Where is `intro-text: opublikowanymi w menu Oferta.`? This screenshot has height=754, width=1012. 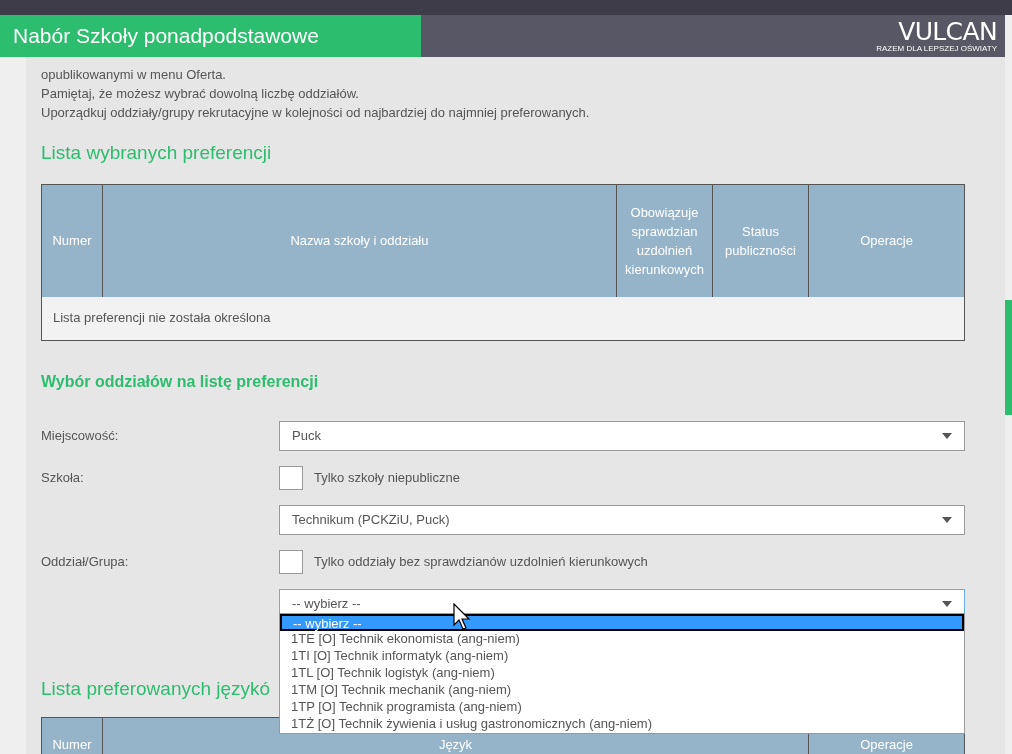
intro-text: opublikowanymi w menu Oferta. is located at coordinates (134, 75).